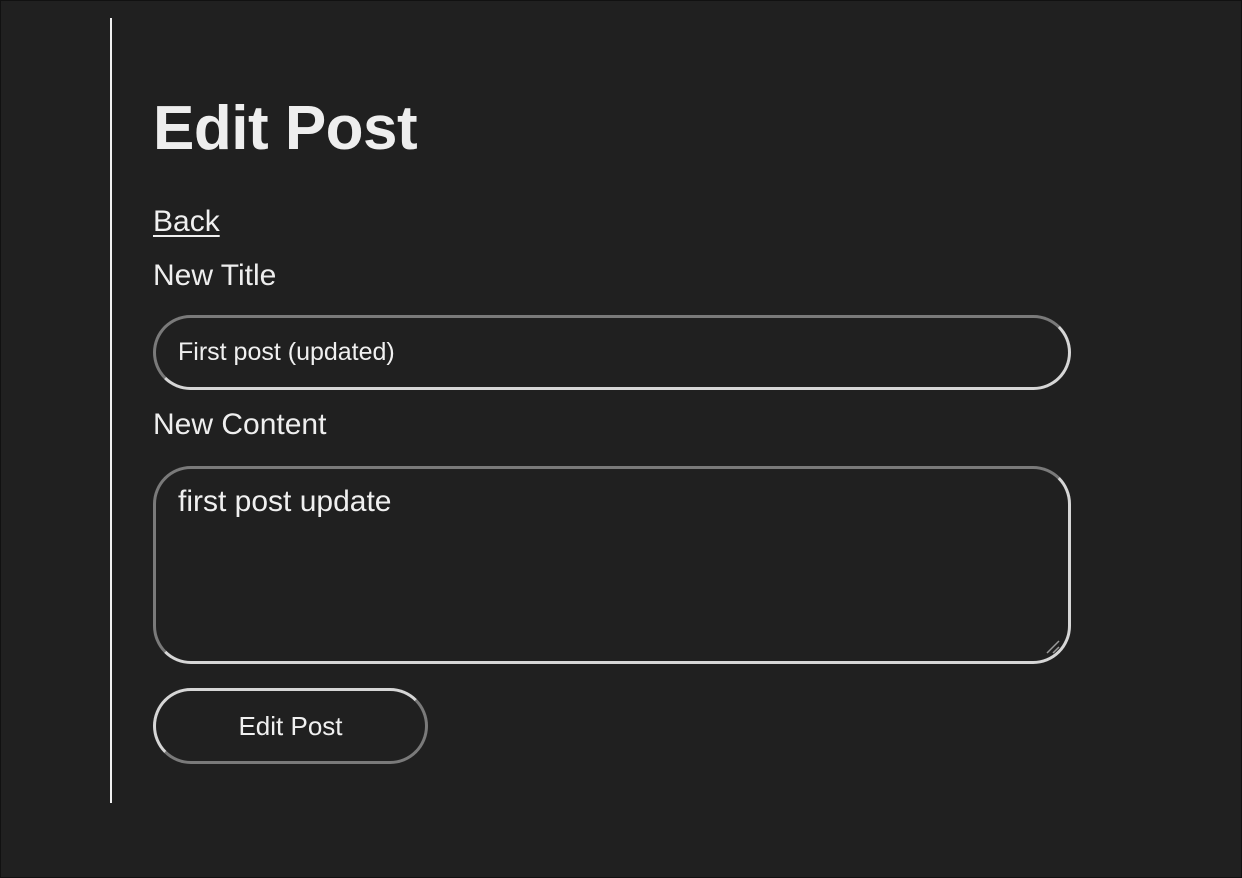  I want to click on new-title-label: New Title, so click(215, 275).